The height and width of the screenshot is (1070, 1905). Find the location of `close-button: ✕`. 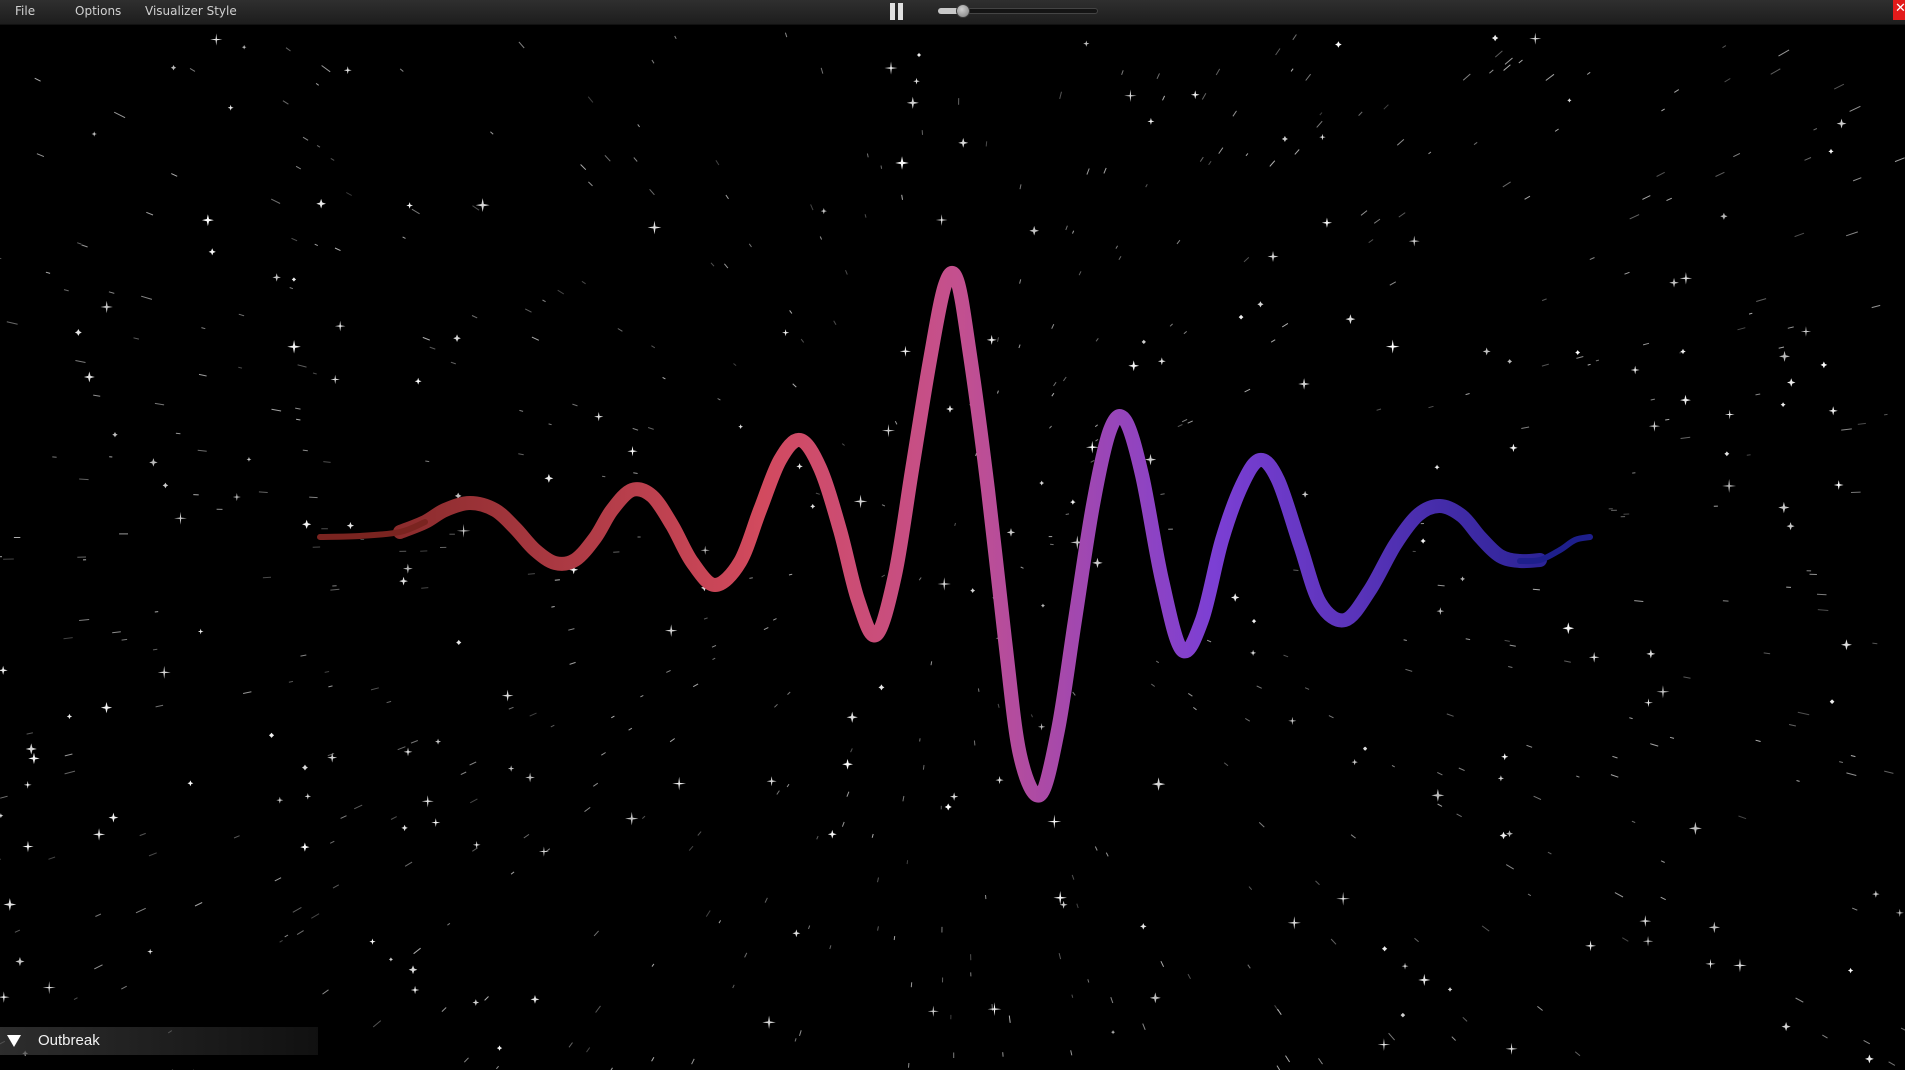

close-button: ✕ is located at coordinates (1899, 10).